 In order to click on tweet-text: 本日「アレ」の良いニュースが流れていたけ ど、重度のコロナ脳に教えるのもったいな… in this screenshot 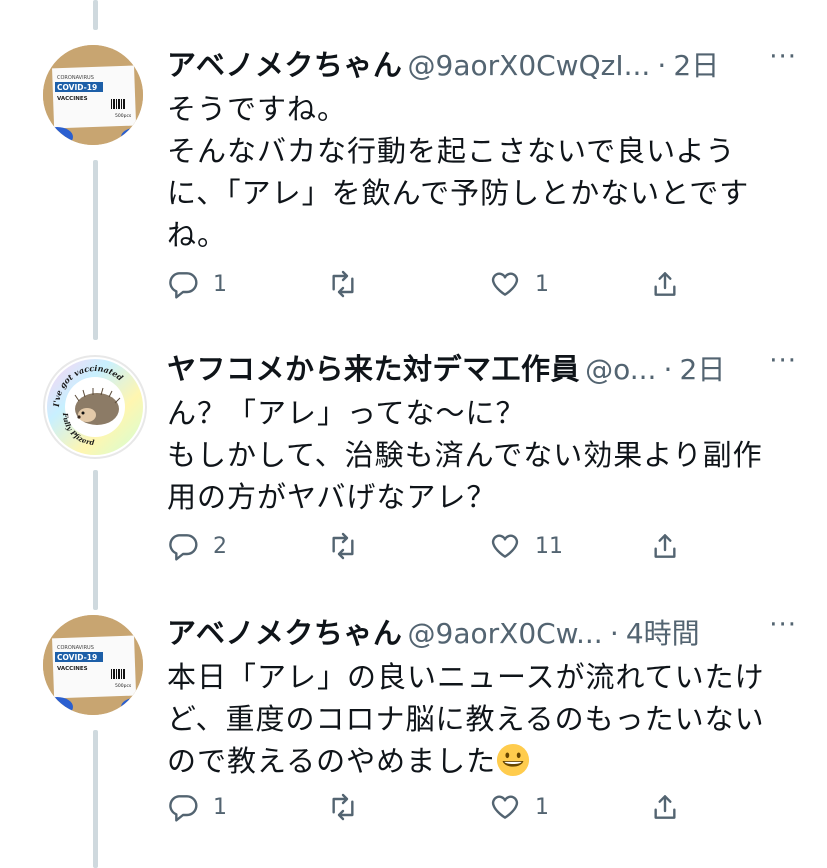, I will do `click(467, 719)`.